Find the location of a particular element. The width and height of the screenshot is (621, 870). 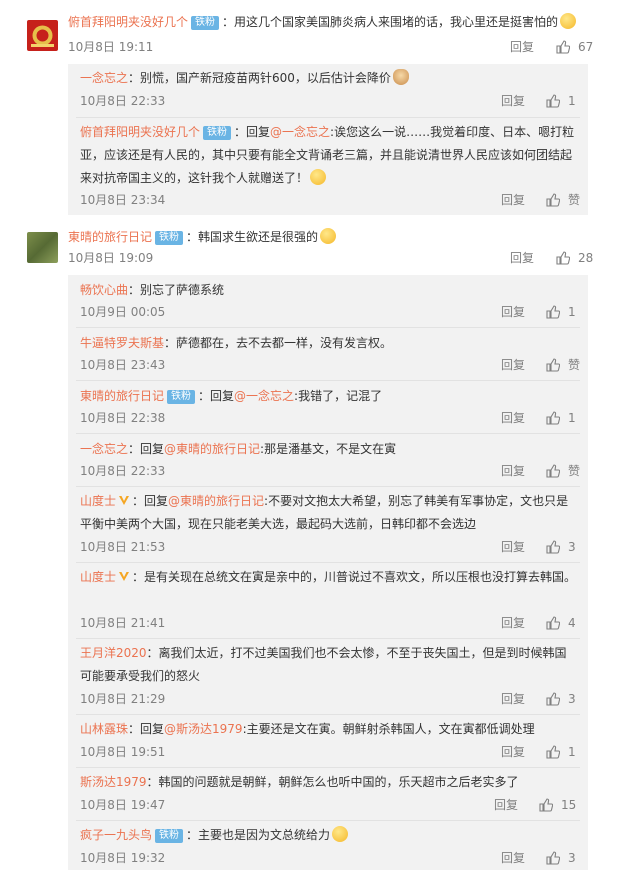

username-link: 疯子一九头鸟 is located at coordinates (116, 835).